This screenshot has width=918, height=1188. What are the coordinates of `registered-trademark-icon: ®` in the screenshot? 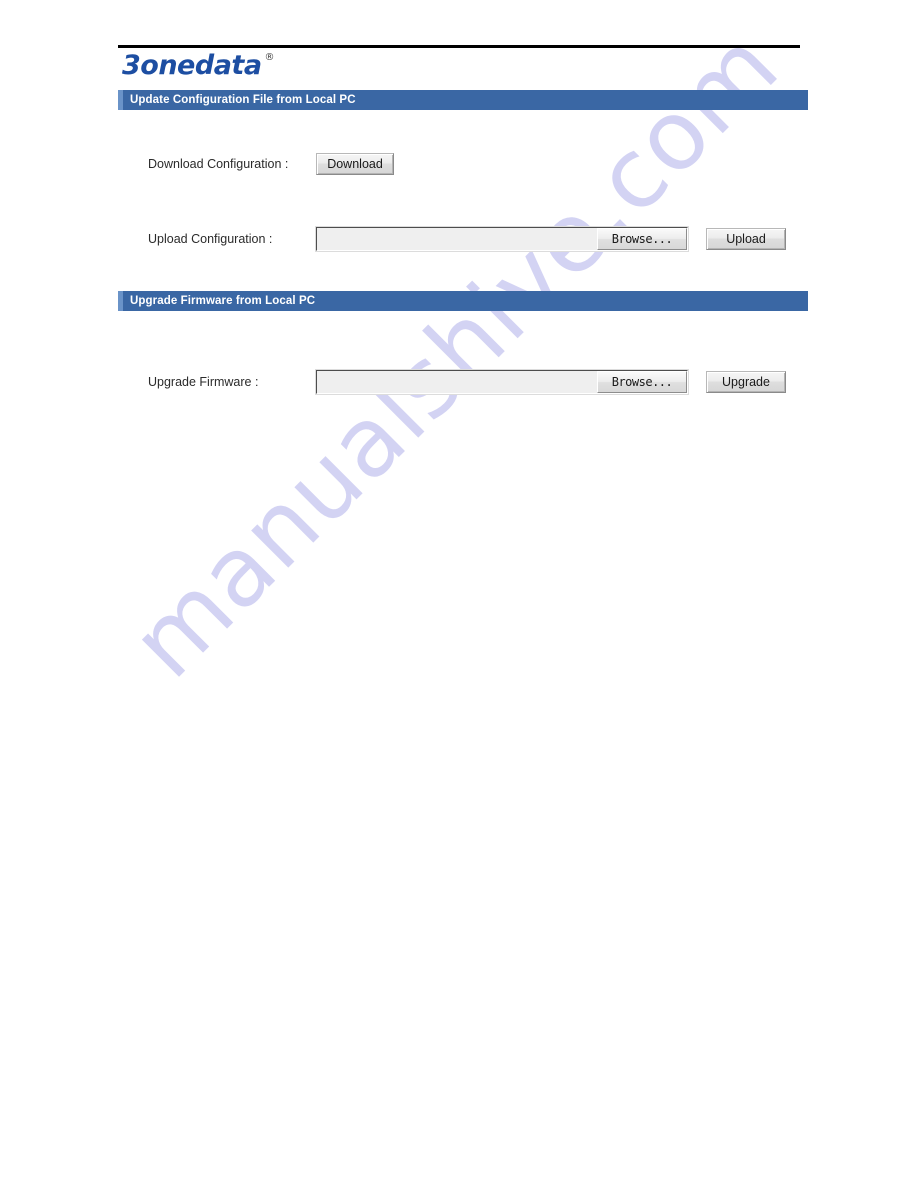 It's located at (269, 57).